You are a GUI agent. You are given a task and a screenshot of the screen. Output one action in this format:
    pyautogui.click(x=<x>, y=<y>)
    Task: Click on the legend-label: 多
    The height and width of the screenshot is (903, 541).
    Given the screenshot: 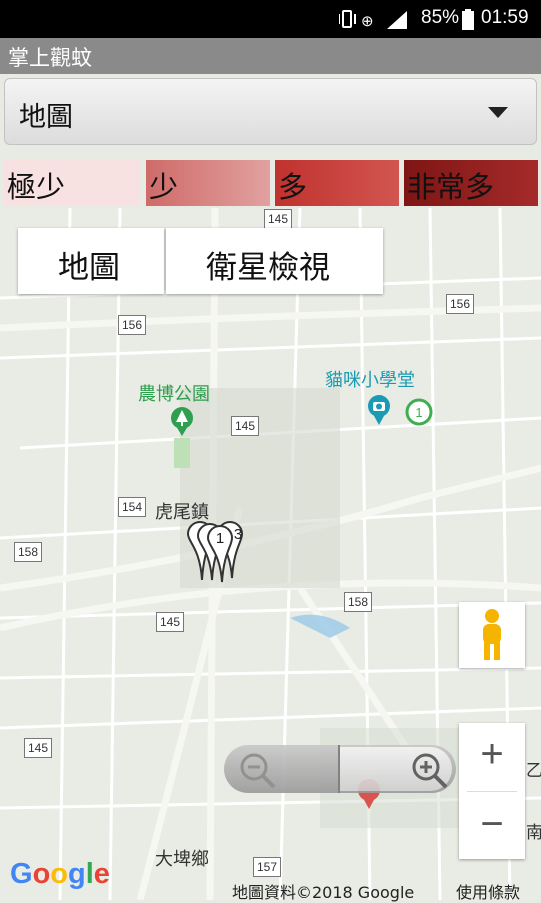 What is the action you would take?
    pyautogui.click(x=293, y=187)
    